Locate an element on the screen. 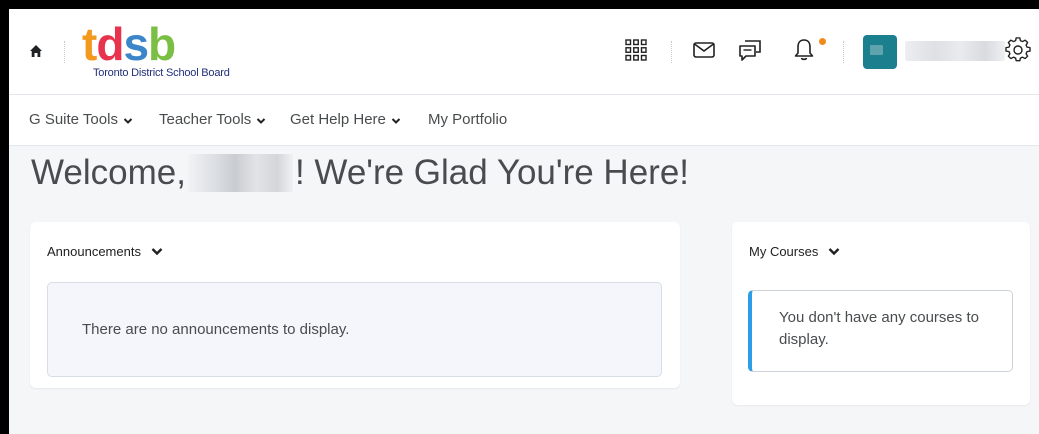 This screenshot has width=1039, height=434. avatar is located at coordinates (880, 52).